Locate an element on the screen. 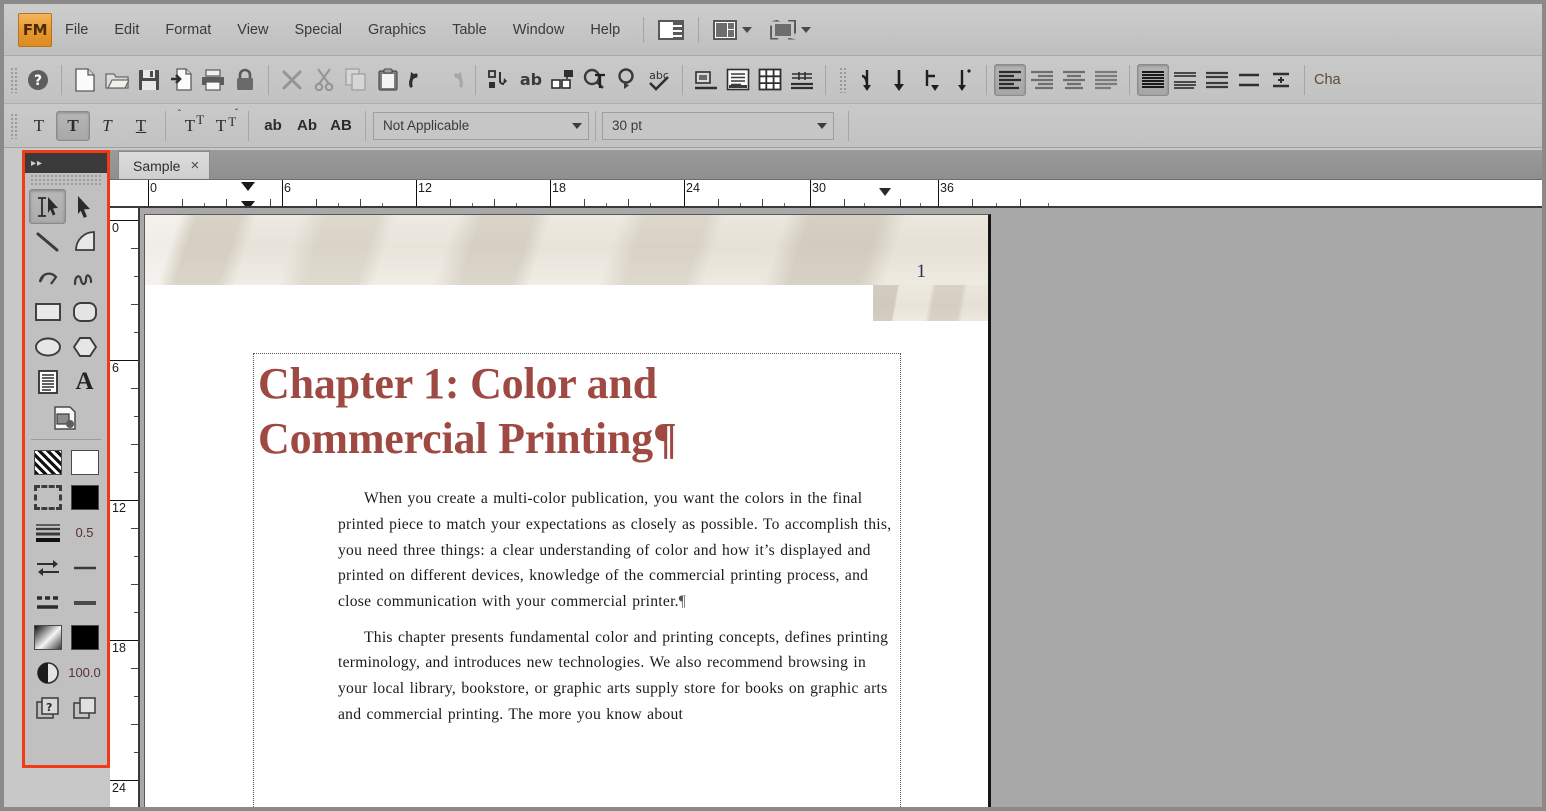 The width and height of the screenshot is (1546, 811). menu-edit: Edit is located at coordinates (126, 30).